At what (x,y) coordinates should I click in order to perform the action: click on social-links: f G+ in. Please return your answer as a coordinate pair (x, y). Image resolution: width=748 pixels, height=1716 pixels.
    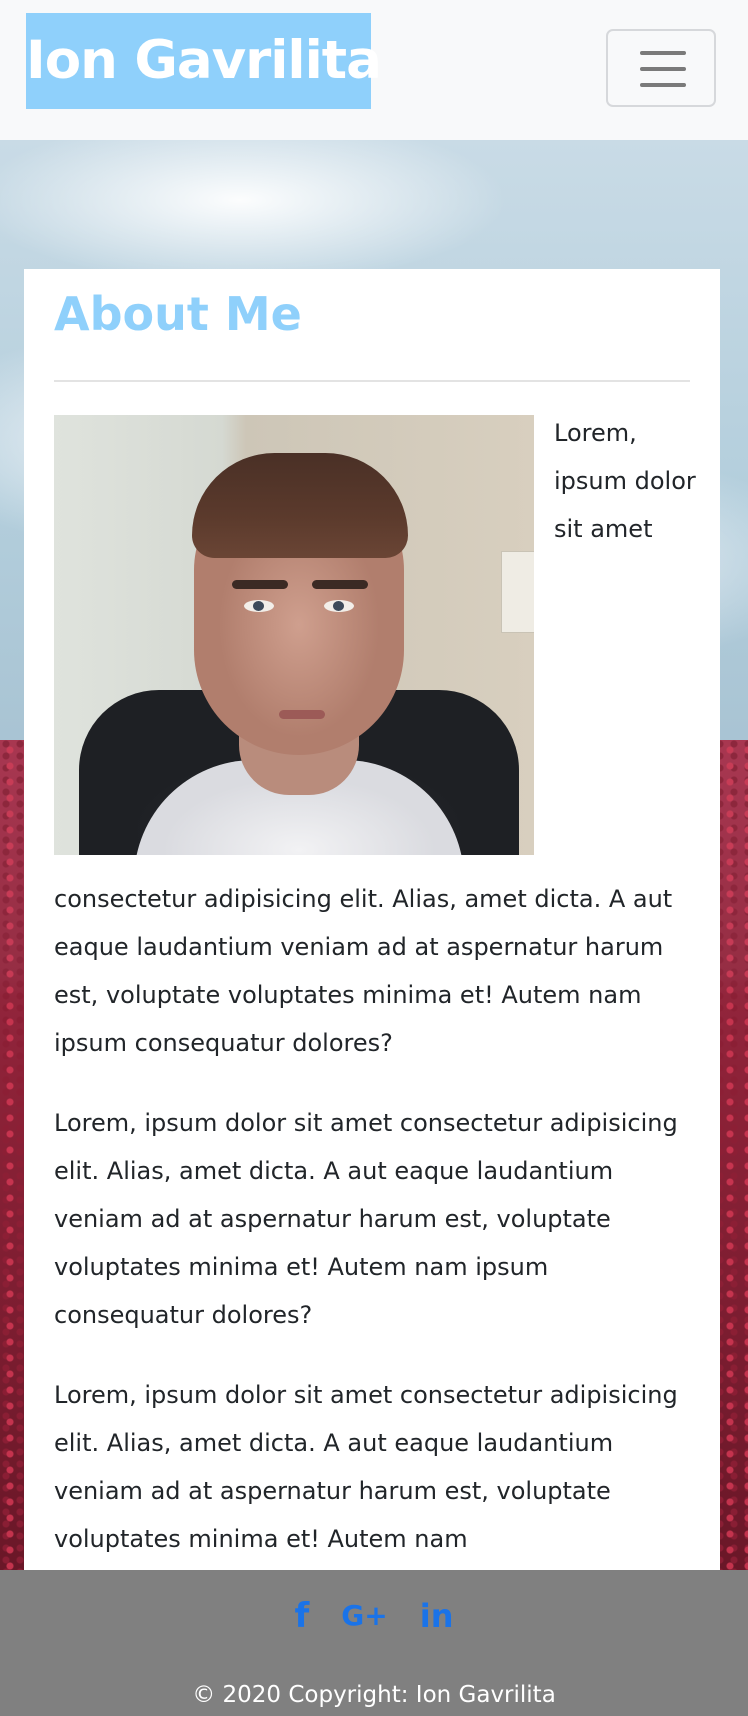
    Looking at the image, I should click on (374, 1616).